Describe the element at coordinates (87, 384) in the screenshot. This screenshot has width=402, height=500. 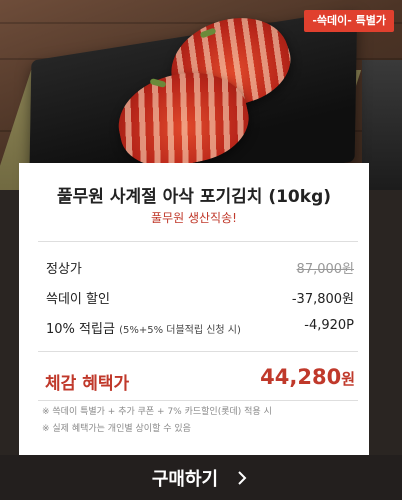
I see `total-label: 체감 혜택가` at that location.